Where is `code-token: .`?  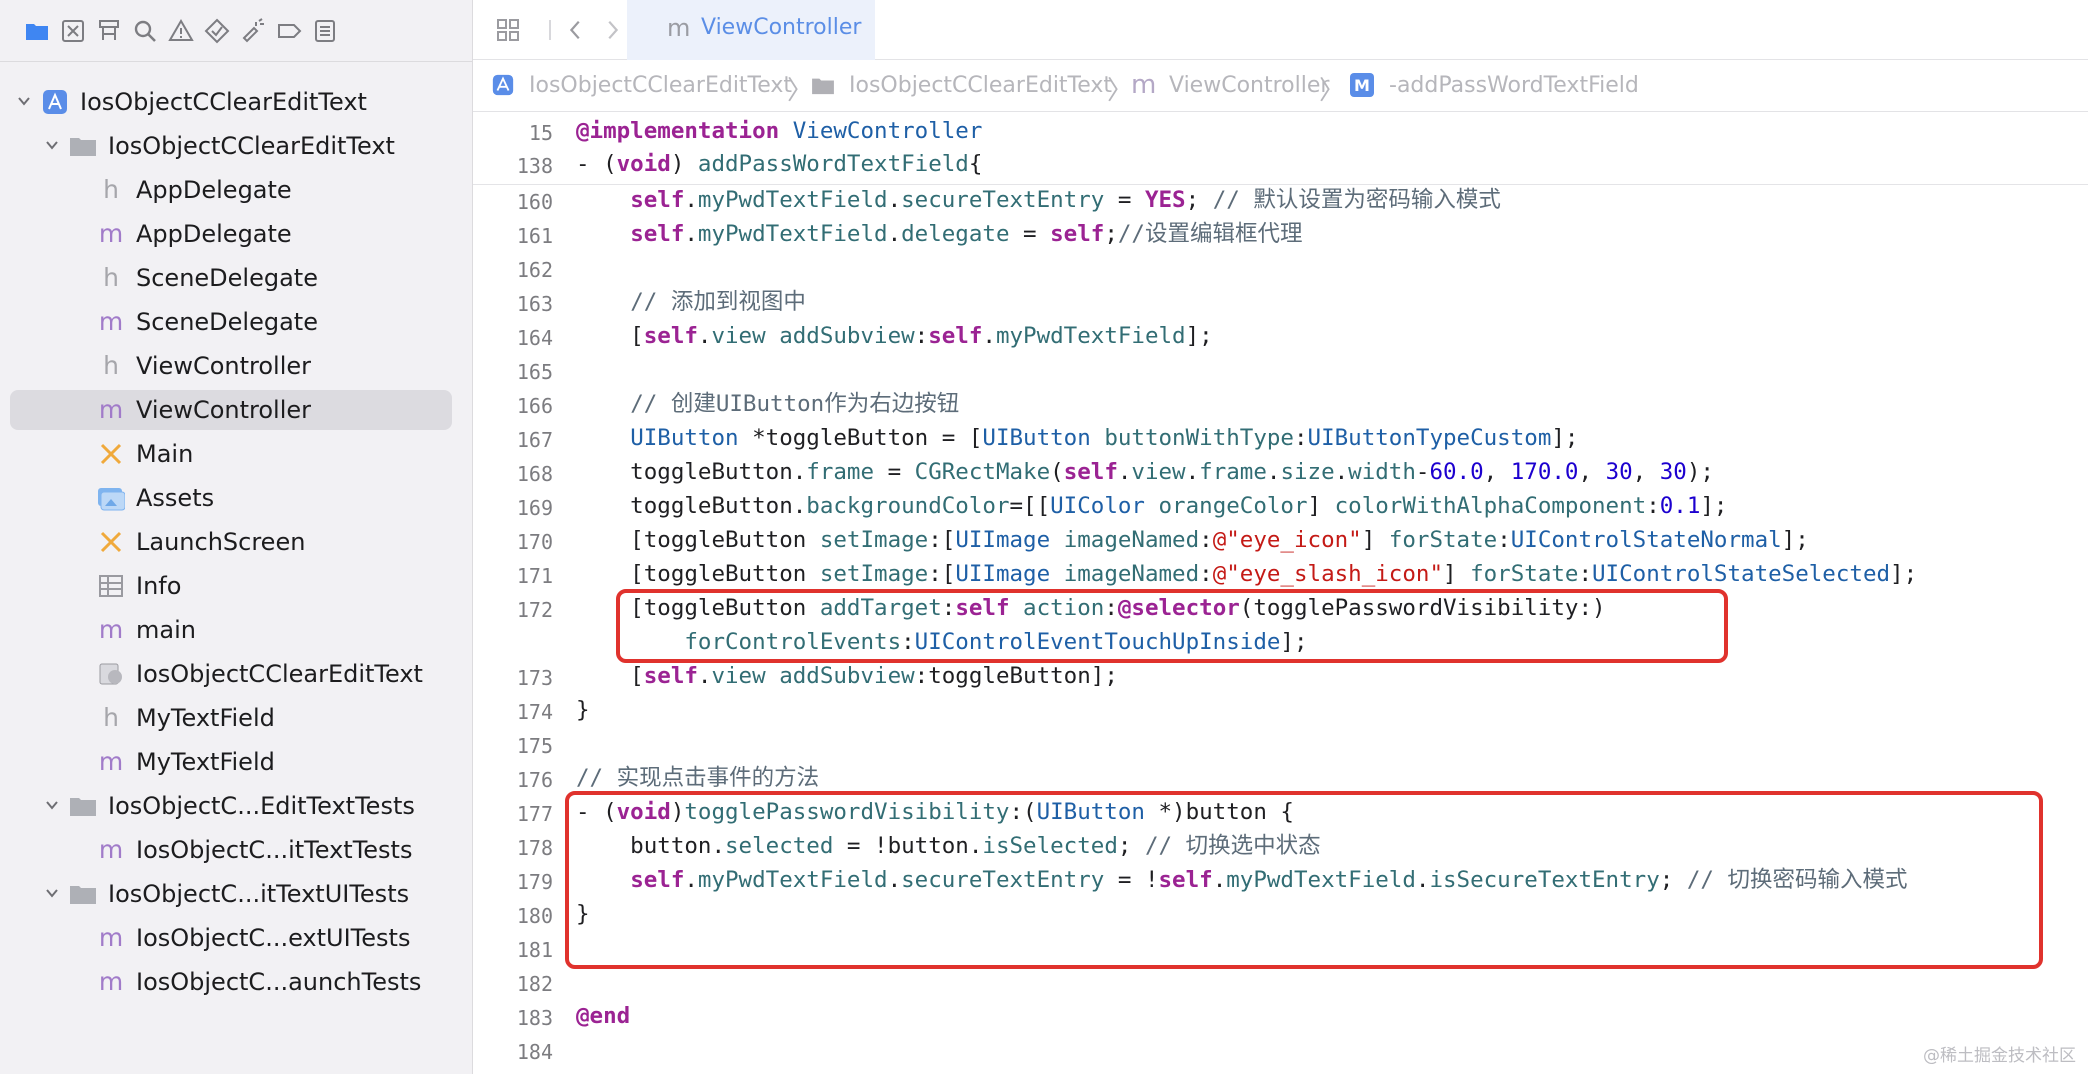
code-token: . is located at coordinates (1192, 472).